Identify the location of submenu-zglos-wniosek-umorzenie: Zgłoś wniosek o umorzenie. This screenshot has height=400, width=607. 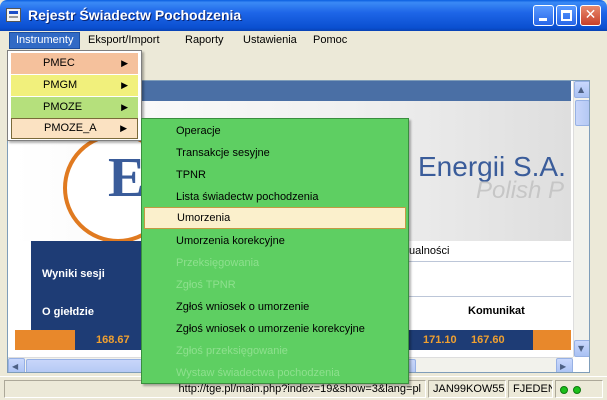
(275, 307).